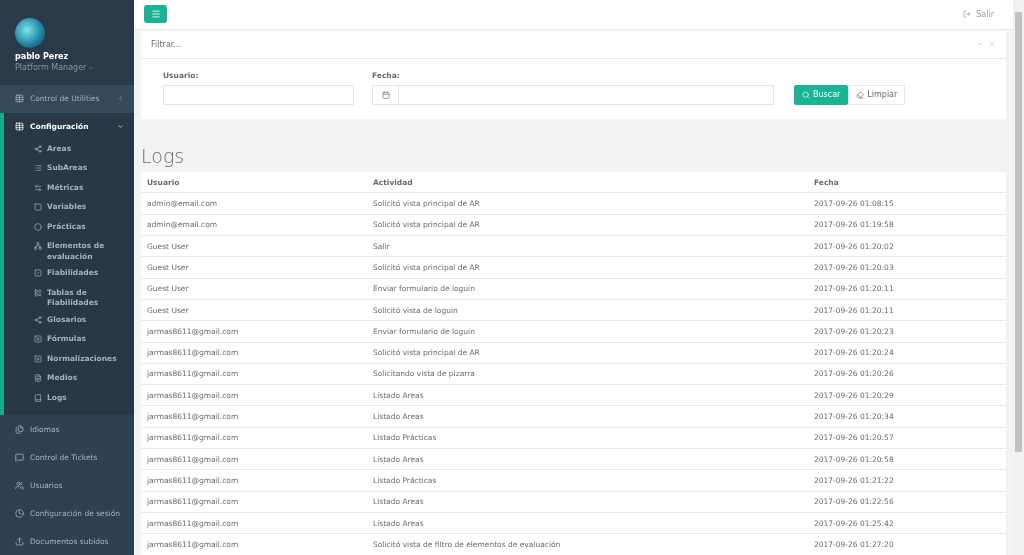  What do you see at coordinates (38, 378) in the screenshot?
I see `file-icon` at bounding box center [38, 378].